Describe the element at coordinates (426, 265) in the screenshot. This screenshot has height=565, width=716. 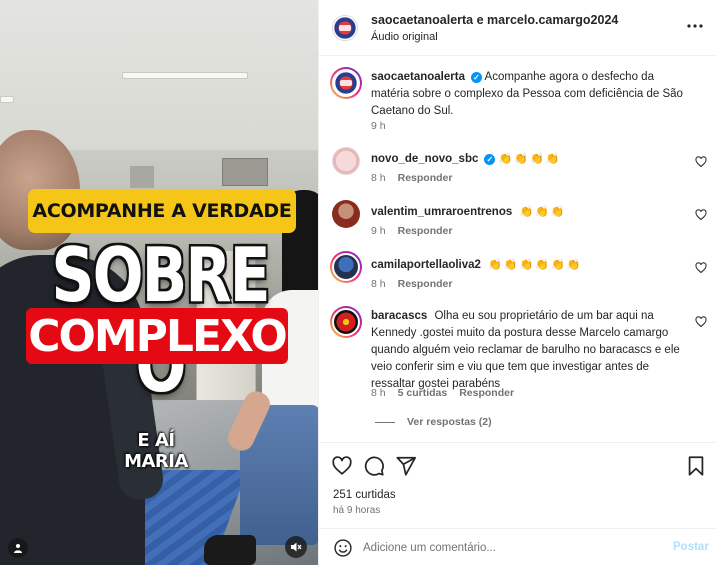
I see `comment-username: camilaportellaoliva2` at that location.